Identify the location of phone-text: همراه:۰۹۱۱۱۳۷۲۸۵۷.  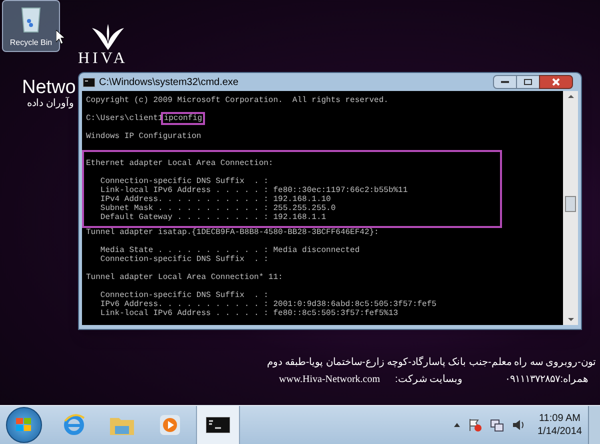
(546, 380).